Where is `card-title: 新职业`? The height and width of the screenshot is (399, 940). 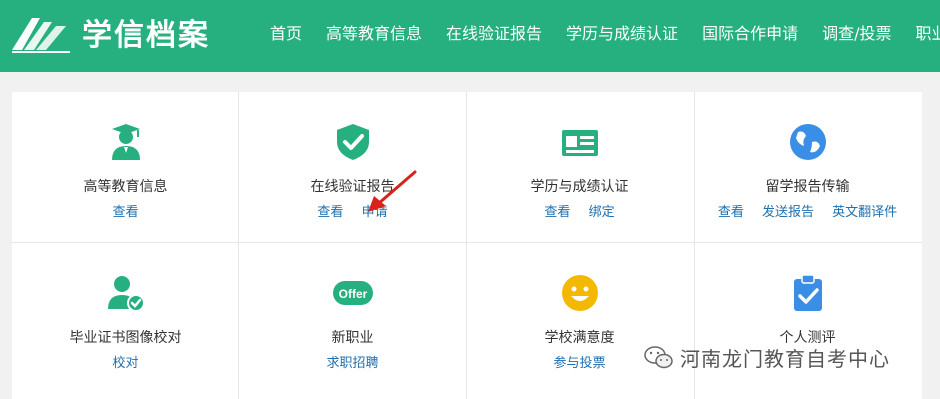 card-title: 新职业 is located at coordinates (352, 338).